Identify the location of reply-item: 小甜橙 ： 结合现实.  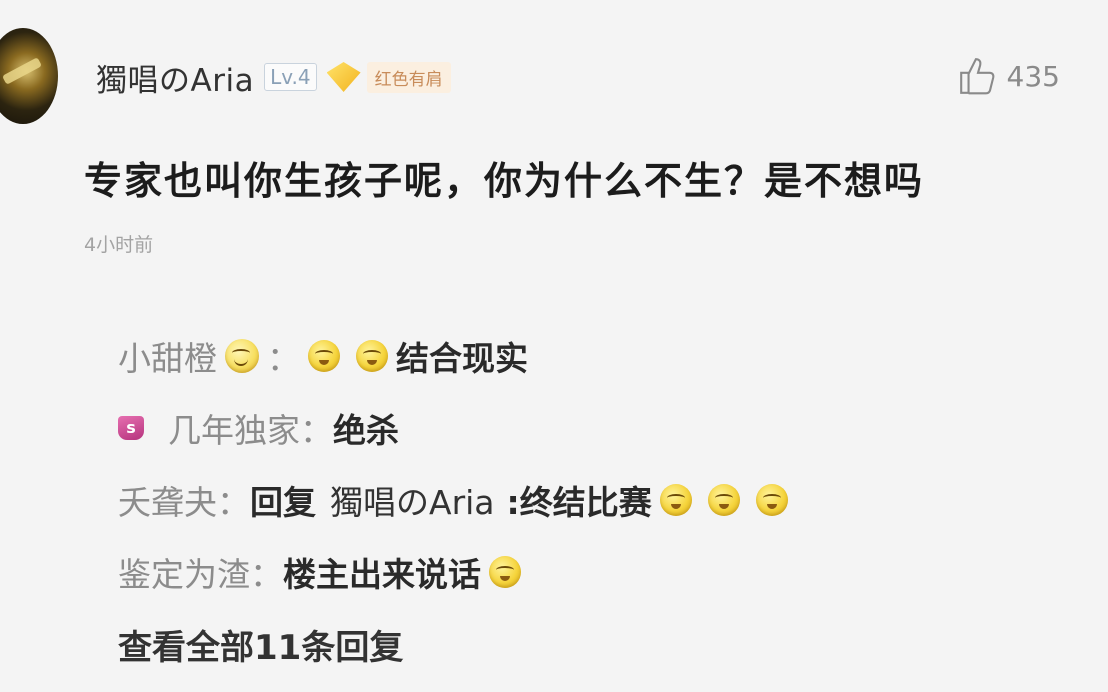
(588, 356).